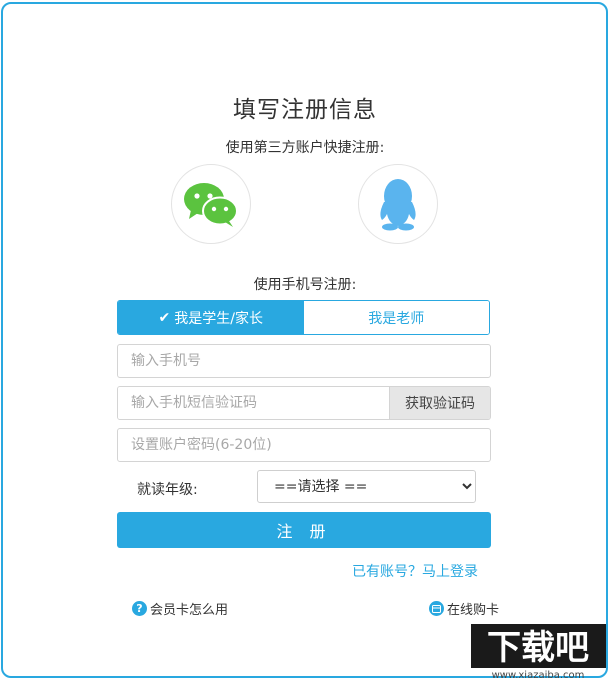  Describe the element at coordinates (439, 403) in the screenshot. I see `get-sms-code-button: 获取验证码` at that location.